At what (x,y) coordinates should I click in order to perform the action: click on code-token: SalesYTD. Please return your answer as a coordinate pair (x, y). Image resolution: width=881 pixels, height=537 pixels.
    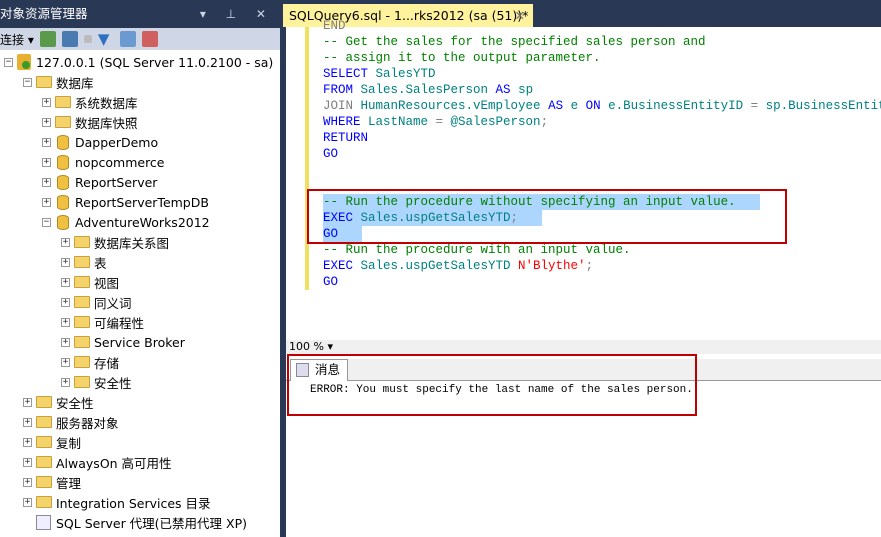
    Looking at the image, I should click on (402, 74).